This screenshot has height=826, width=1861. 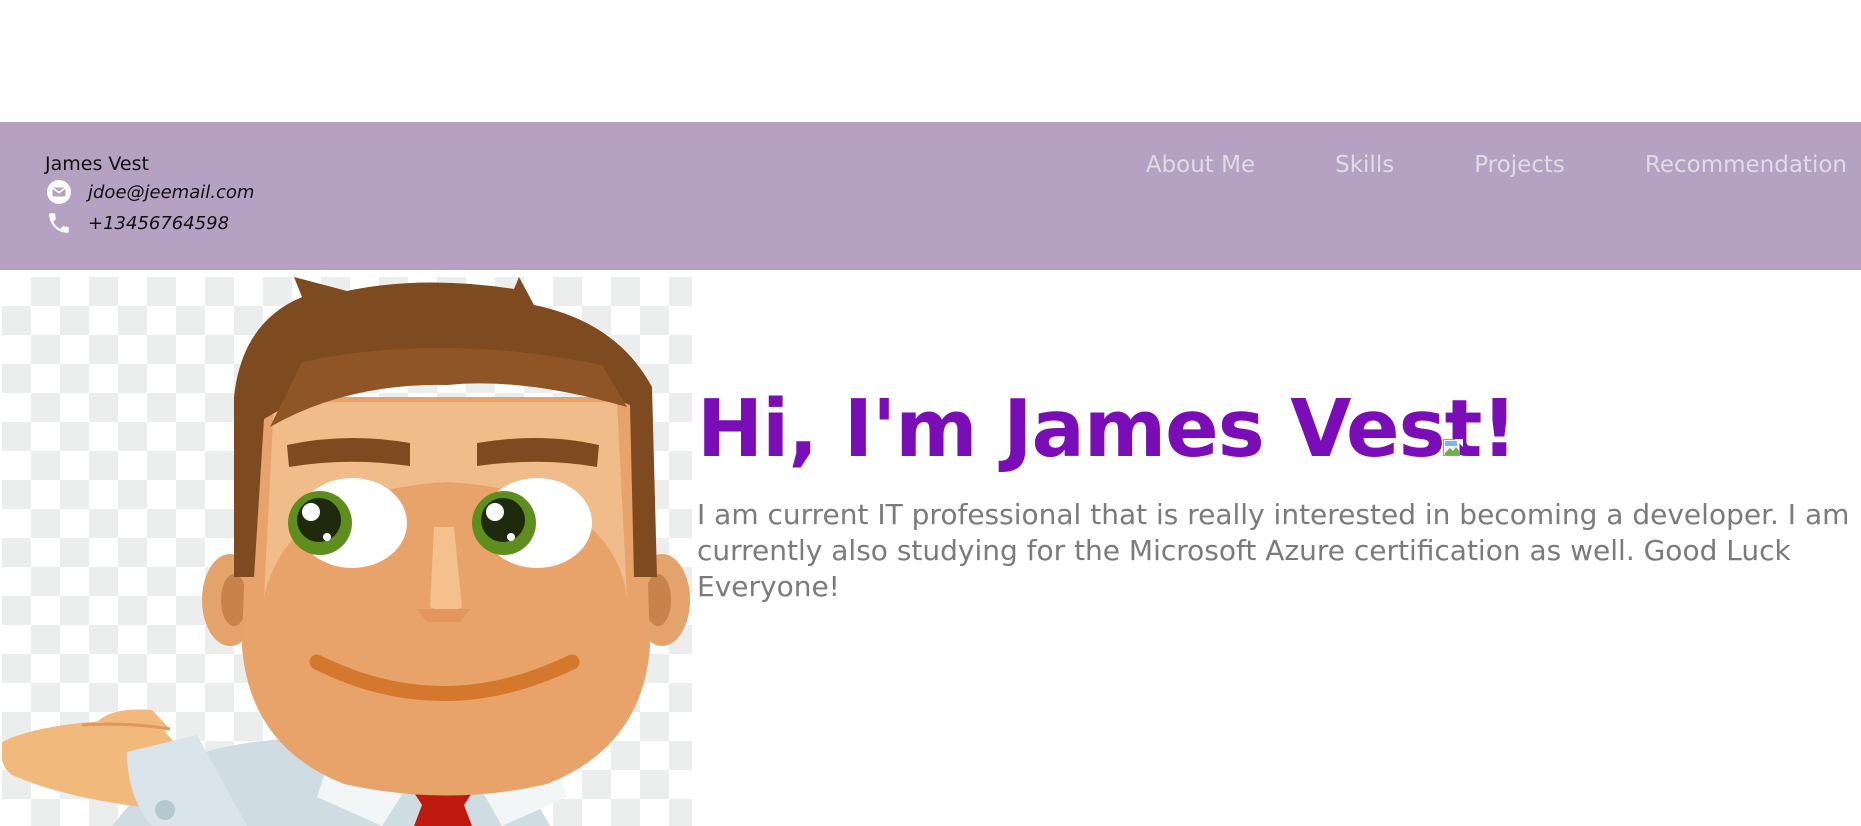 What do you see at coordinates (59, 192) in the screenshot?
I see `envelope-icon` at bounding box center [59, 192].